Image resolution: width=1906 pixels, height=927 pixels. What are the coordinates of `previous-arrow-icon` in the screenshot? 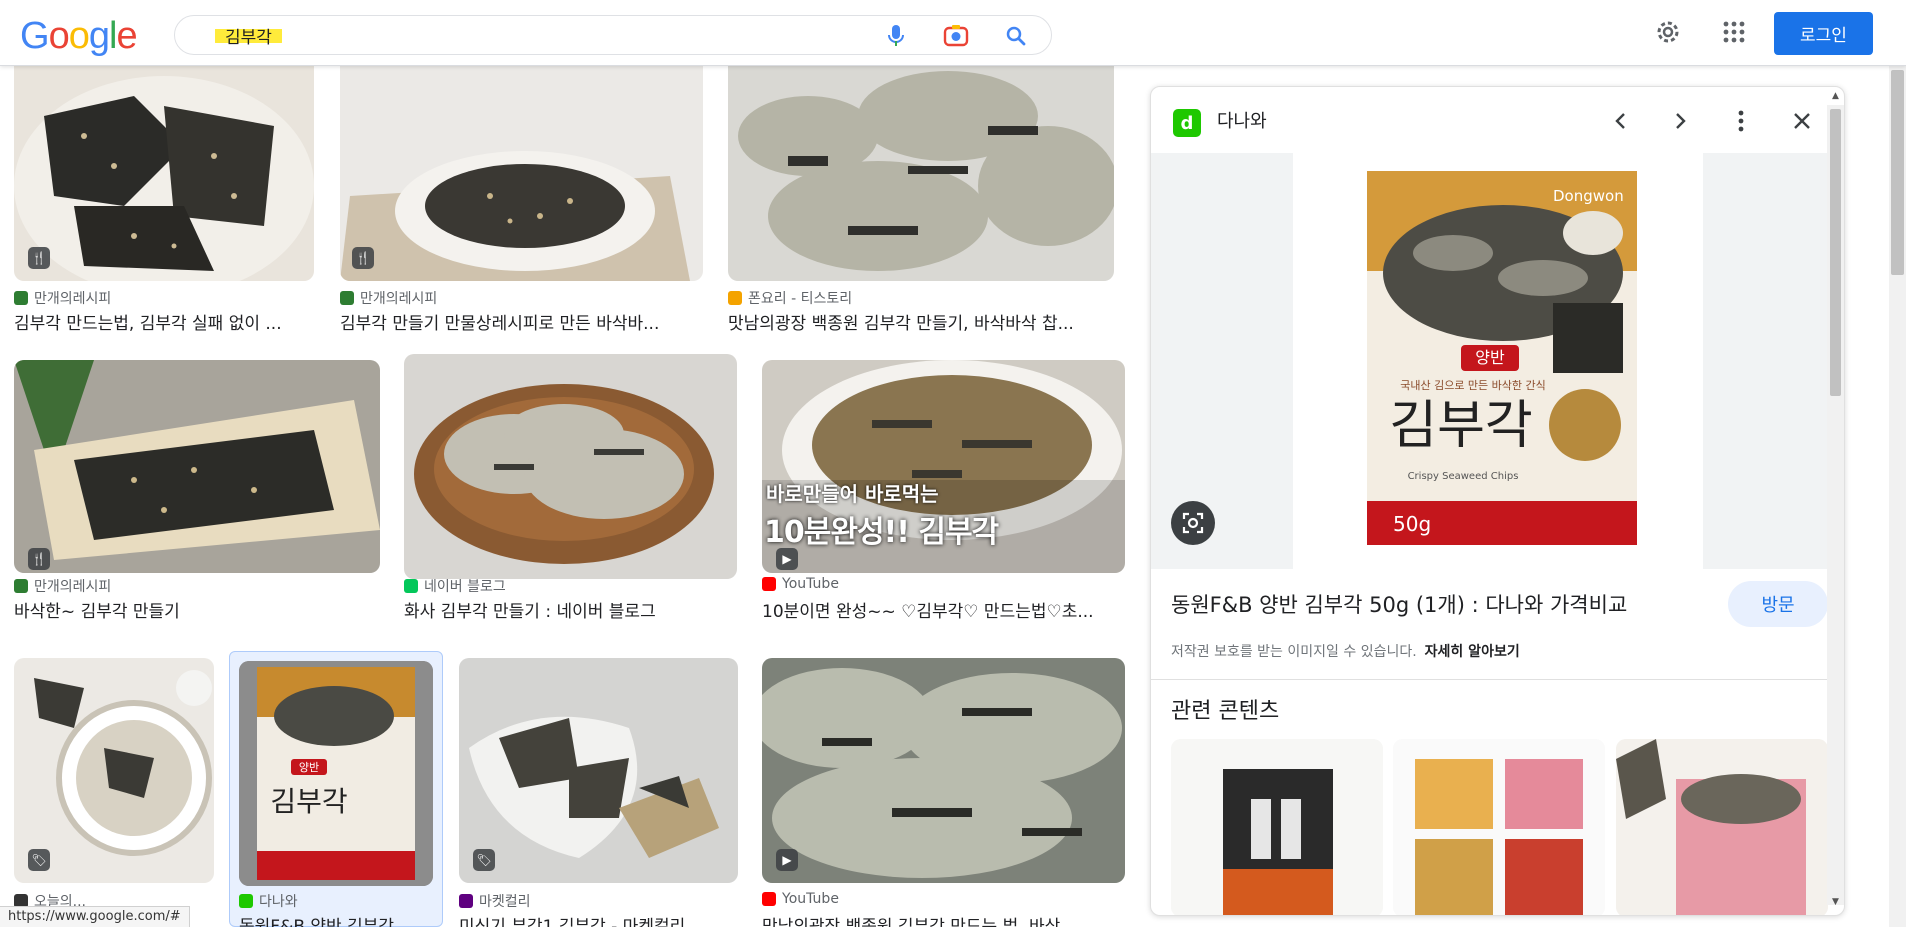 It's located at (1620, 121).